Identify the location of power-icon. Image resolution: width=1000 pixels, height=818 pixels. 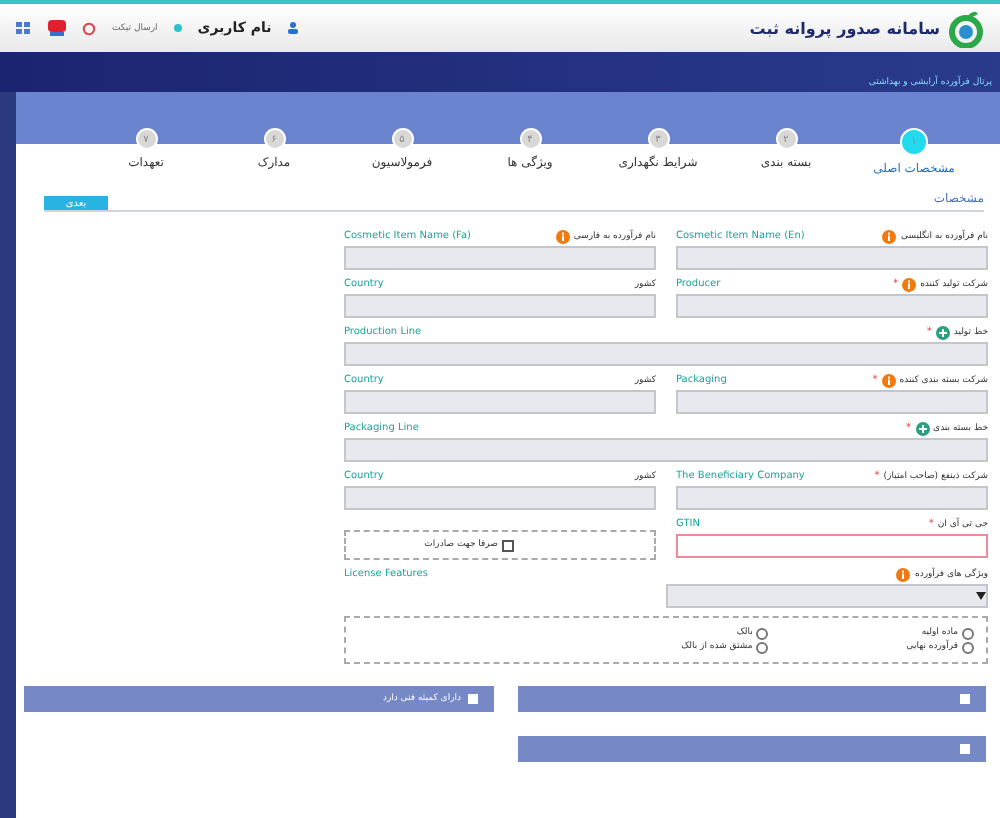
(89, 28).